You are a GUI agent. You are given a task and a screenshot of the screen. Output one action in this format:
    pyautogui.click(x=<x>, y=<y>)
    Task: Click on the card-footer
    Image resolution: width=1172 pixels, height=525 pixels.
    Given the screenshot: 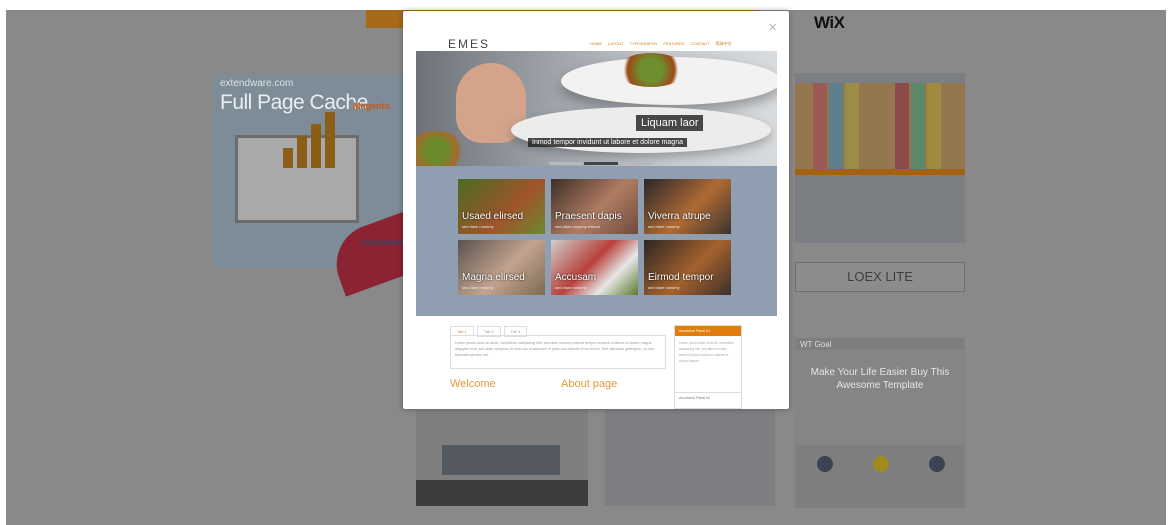 What is the action you would take?
    pyautogui.click(x=502, y=493)
    